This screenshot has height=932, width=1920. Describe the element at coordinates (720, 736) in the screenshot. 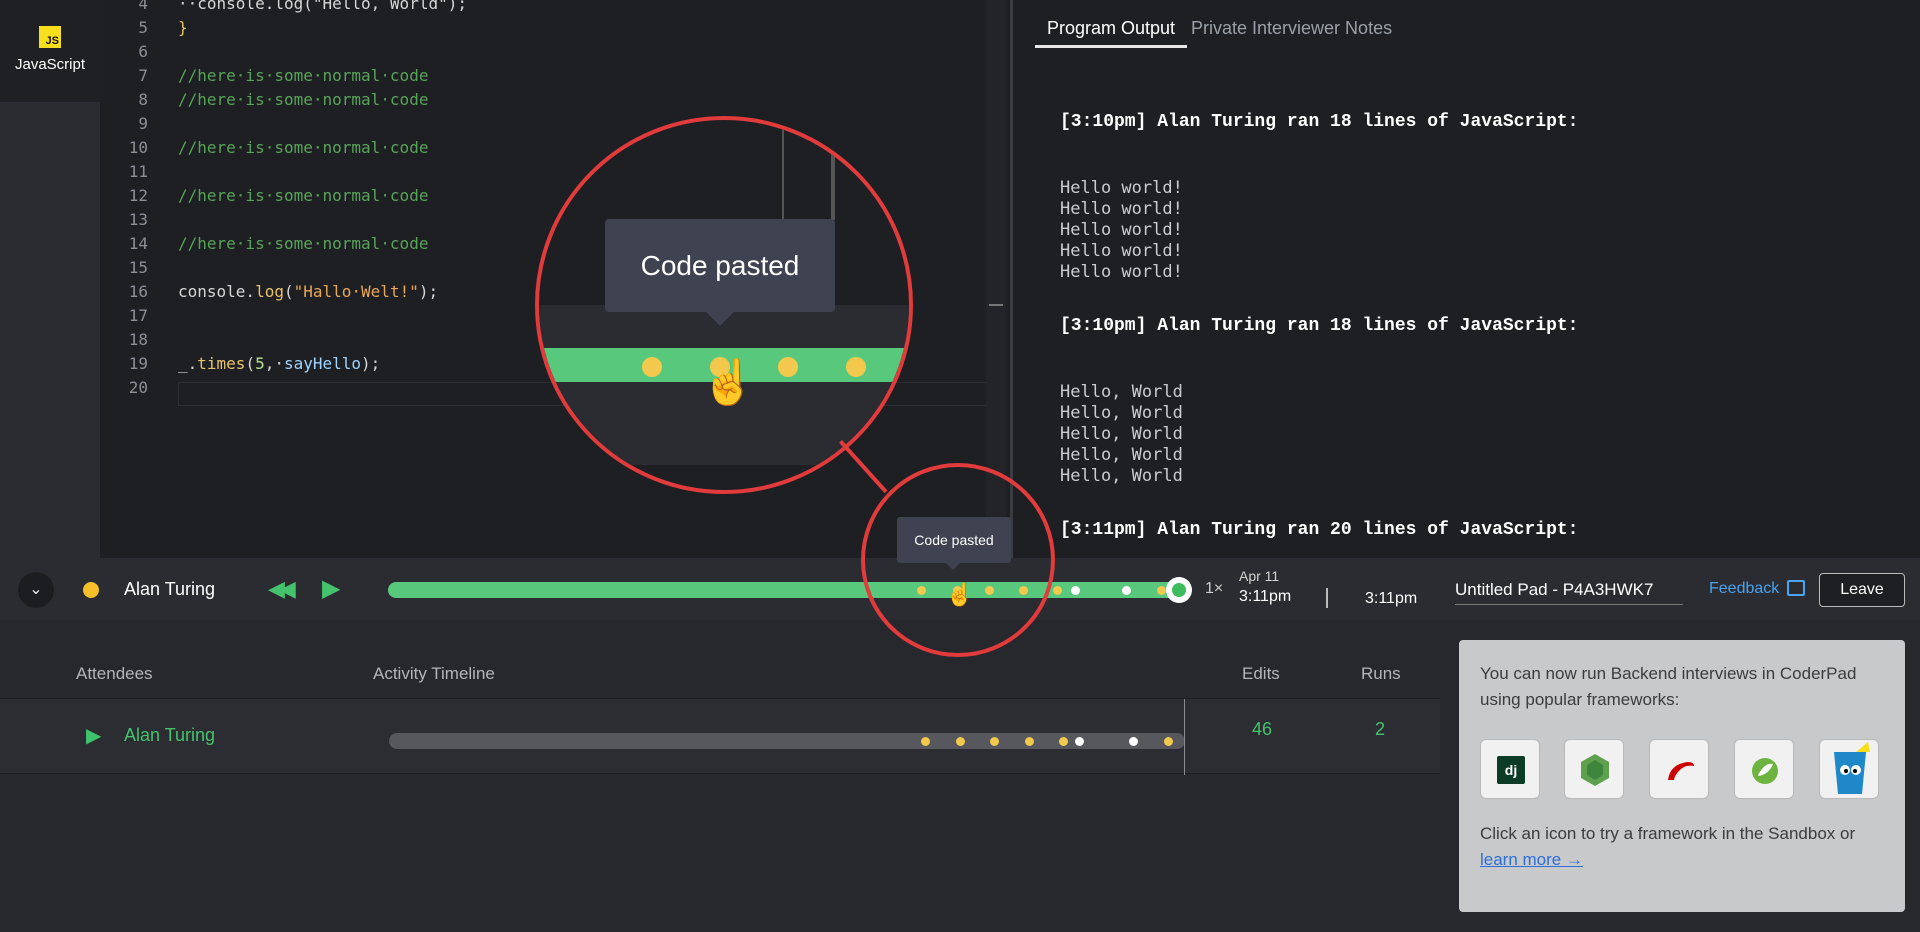

I see `table-row: ▶ Alan Turing 46 2` at that location.